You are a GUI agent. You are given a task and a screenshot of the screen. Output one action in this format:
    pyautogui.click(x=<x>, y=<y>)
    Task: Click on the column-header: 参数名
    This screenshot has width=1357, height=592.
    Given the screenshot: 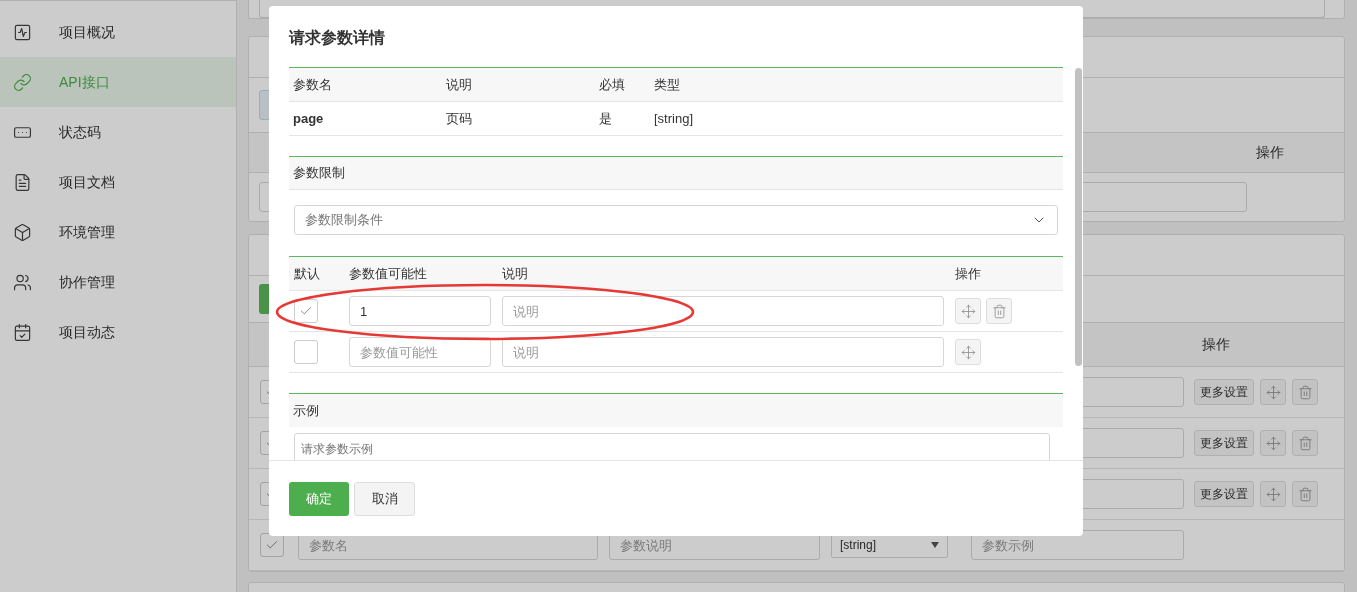 What is the action you would take?
    pyautogui.click(x=313, y=84)
    